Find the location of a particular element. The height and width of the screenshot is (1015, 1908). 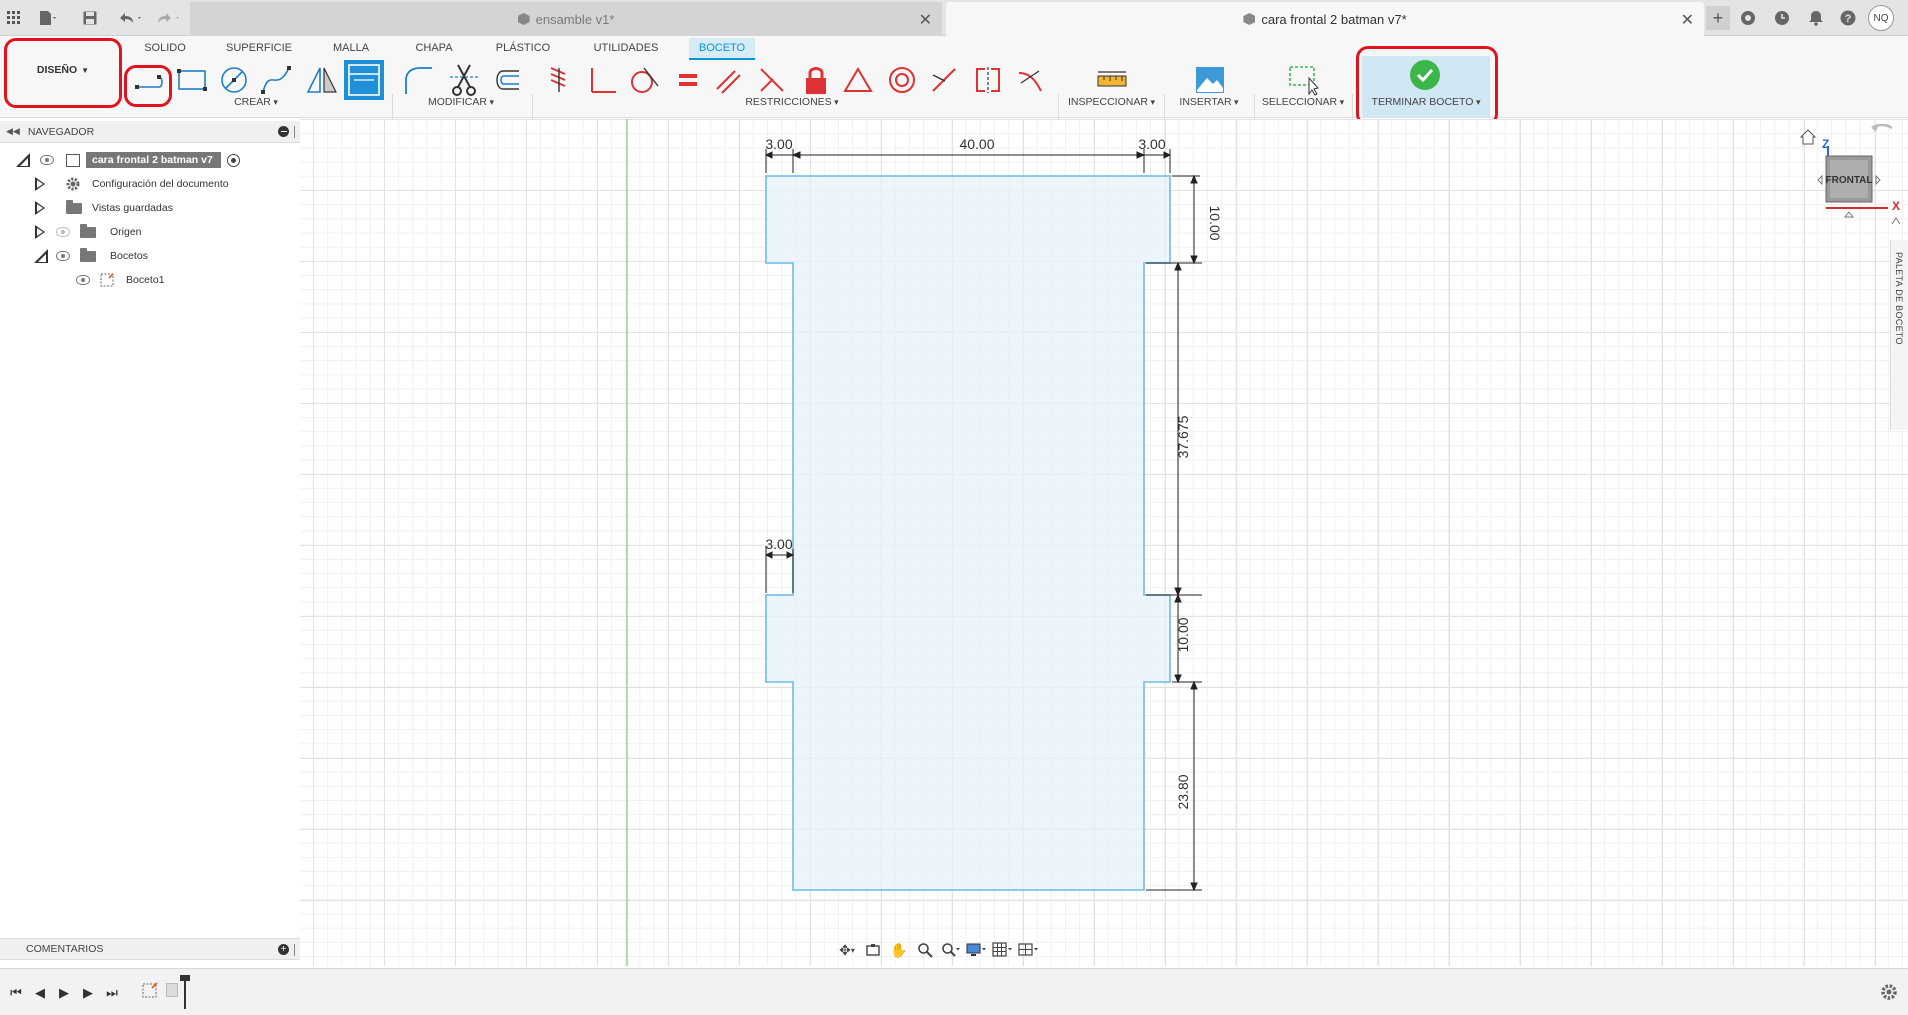

group-inspeccionar: INSPECCIONAR is located at coordinates (1111, 102).